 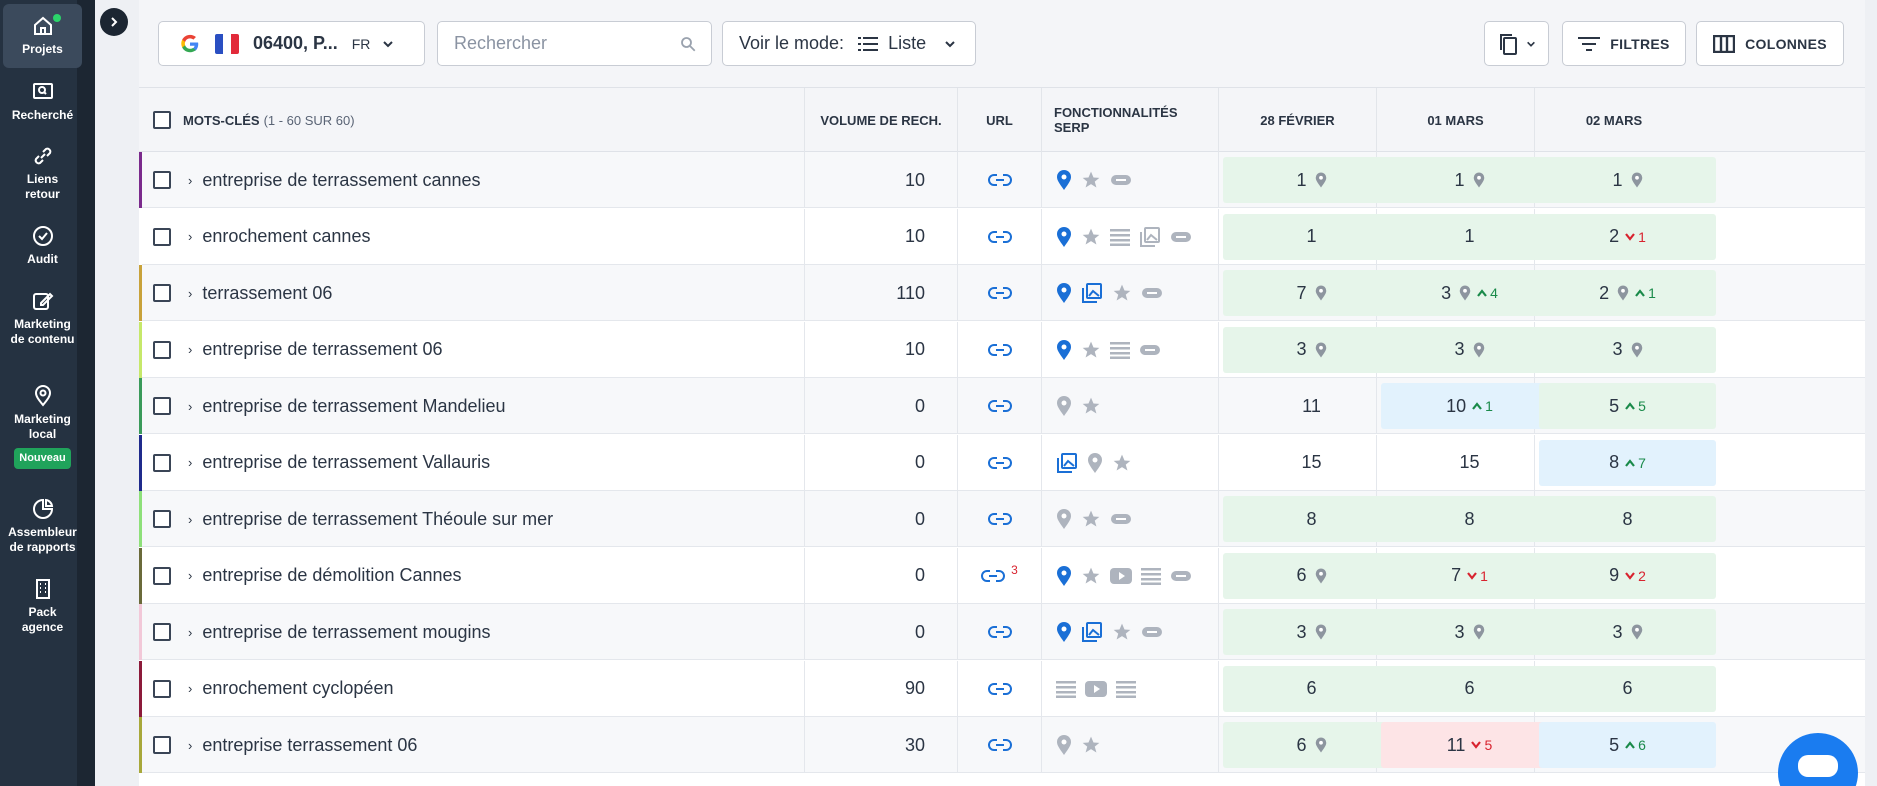 What do you see at coordinates (341, 180) in the screenshot?
I see `keyword-text: entreprise de terrassement cannes` at bounding box center [341, 180].